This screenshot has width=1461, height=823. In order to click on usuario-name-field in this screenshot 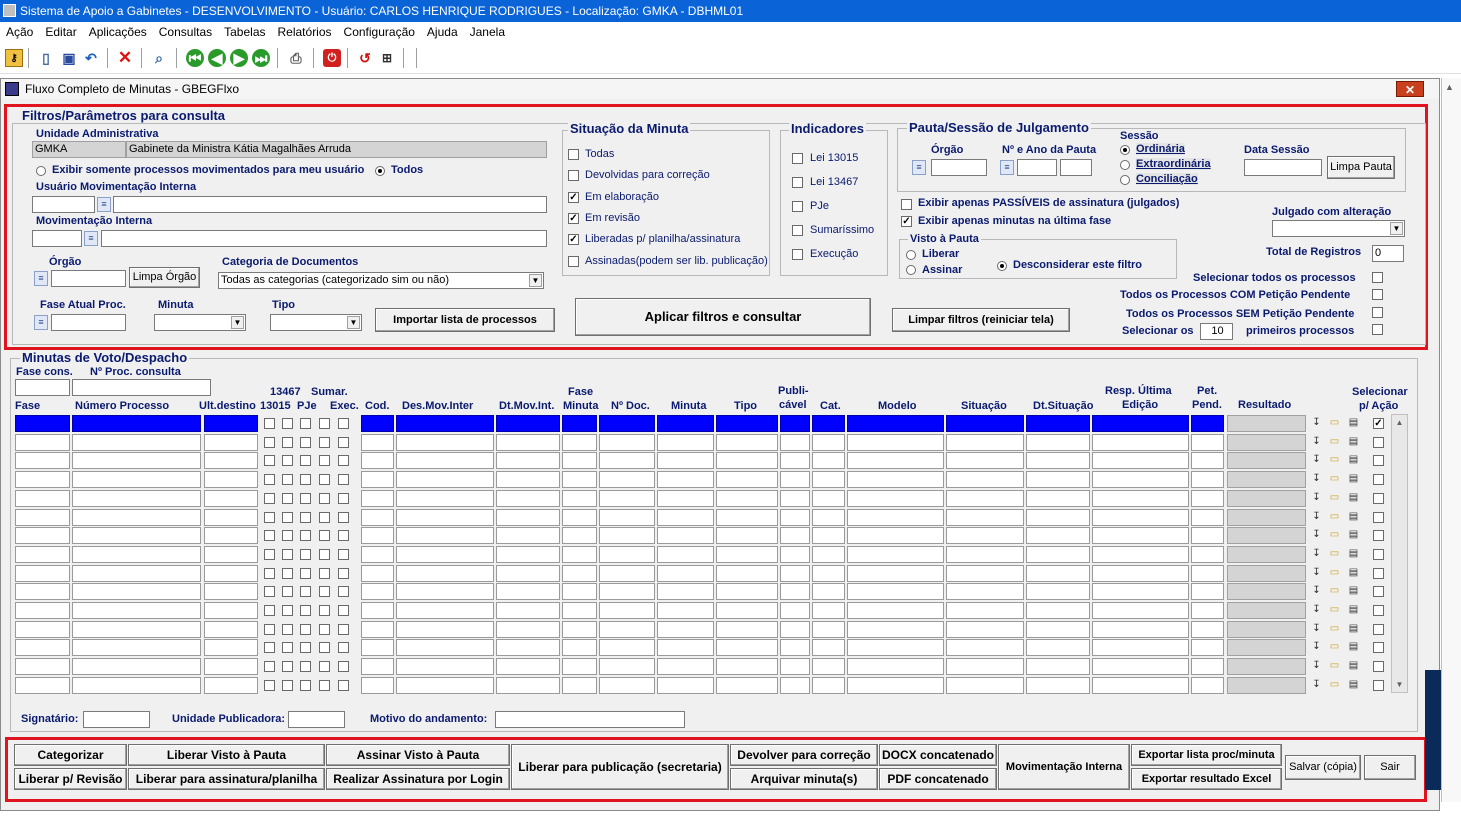, I will do `click(330, 204)`.